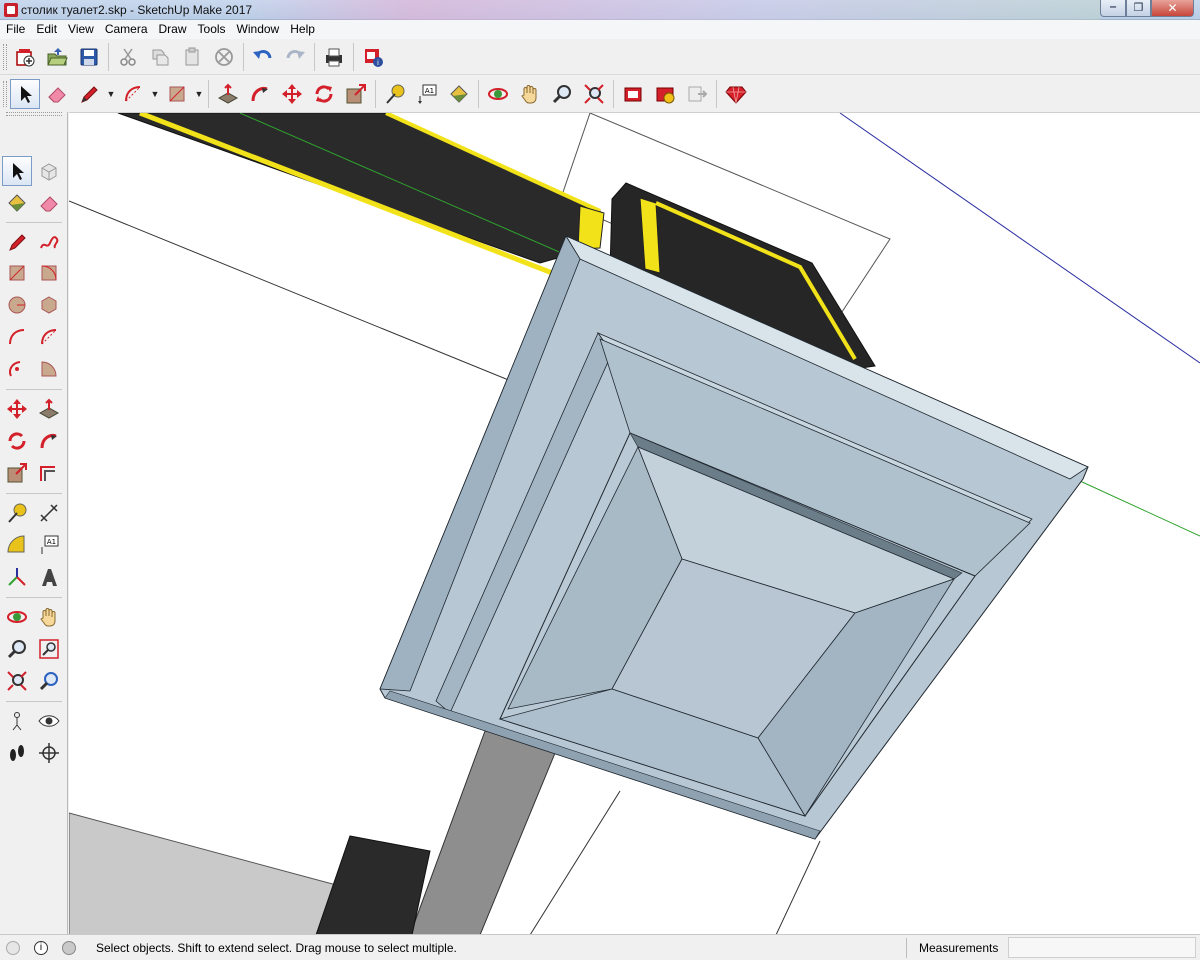 The height and width of the screenshot is (960, 1200). I want to click on extension-manager-button, so click(736, 94).